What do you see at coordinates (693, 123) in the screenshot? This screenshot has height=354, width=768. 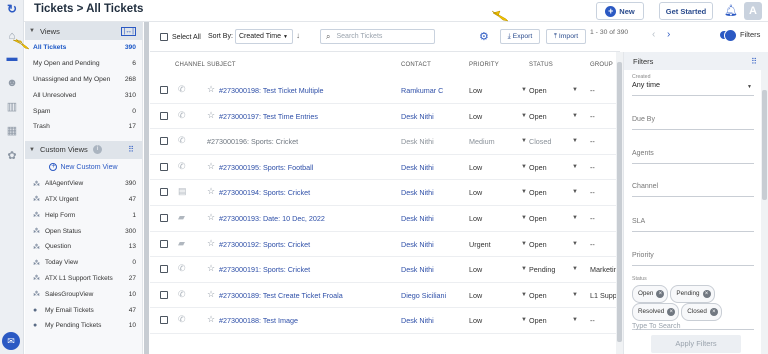 I see `due-by-filter: Due By` at bounding box center [693, 123].